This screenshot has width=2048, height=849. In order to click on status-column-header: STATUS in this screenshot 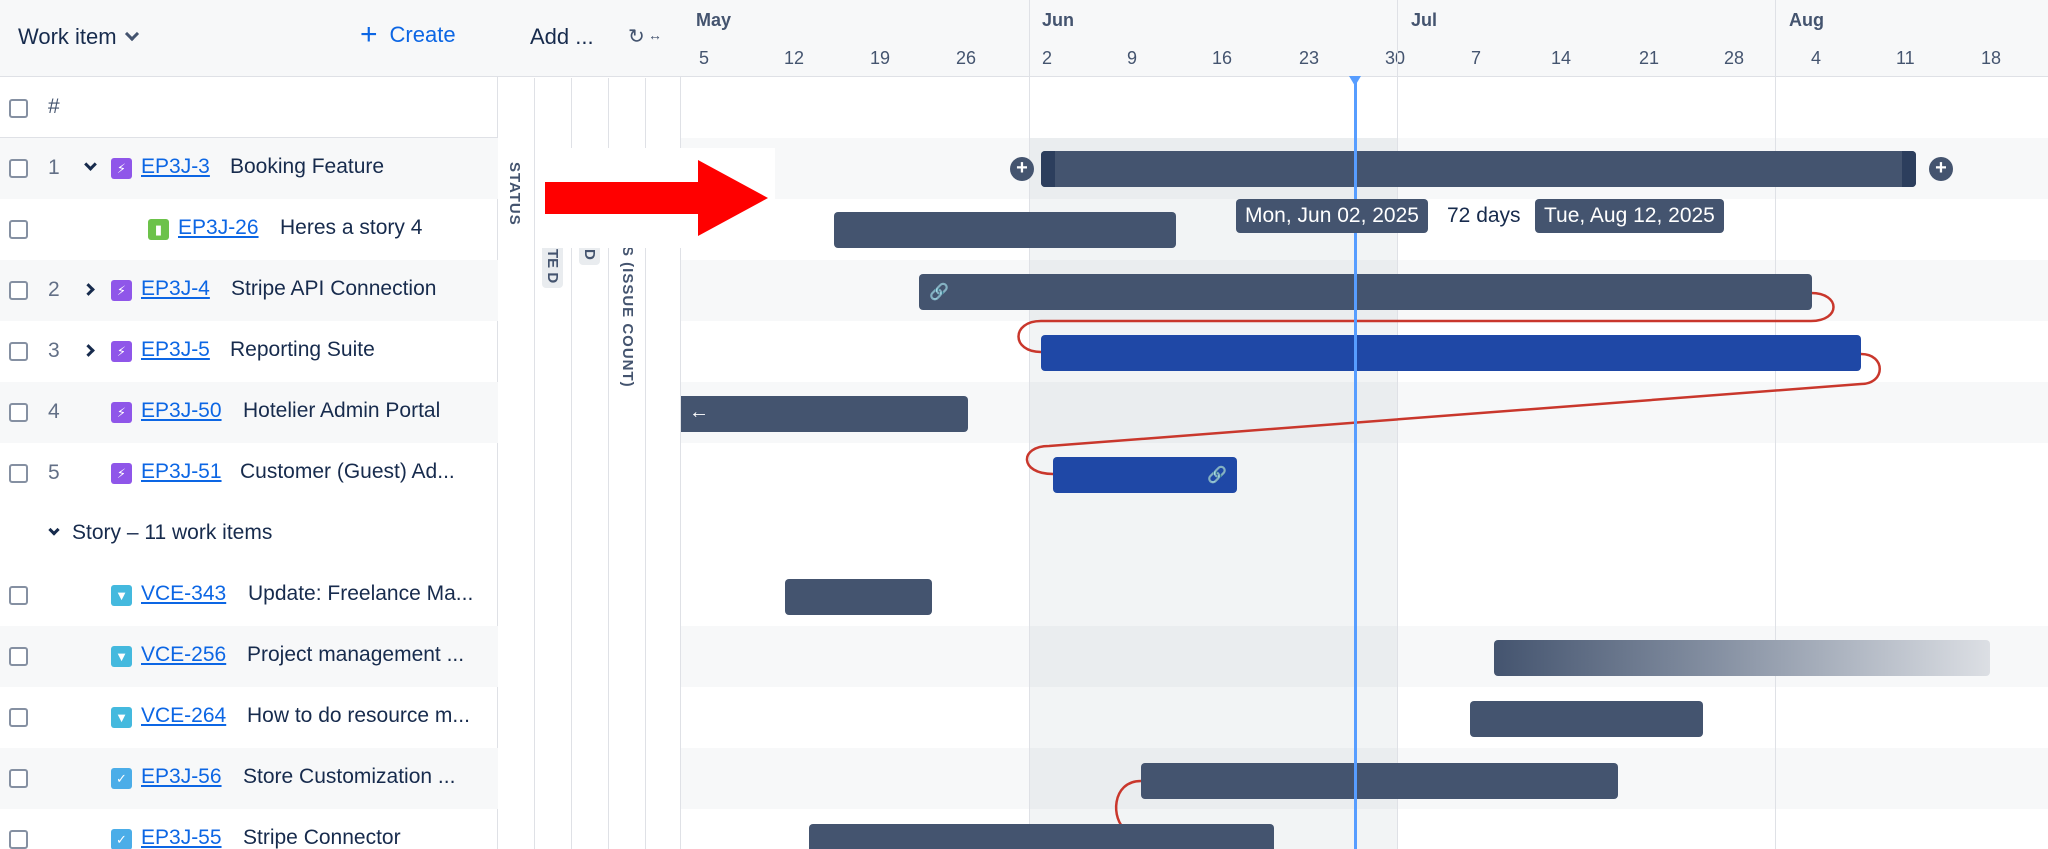, I will do `click(514, 194)`.